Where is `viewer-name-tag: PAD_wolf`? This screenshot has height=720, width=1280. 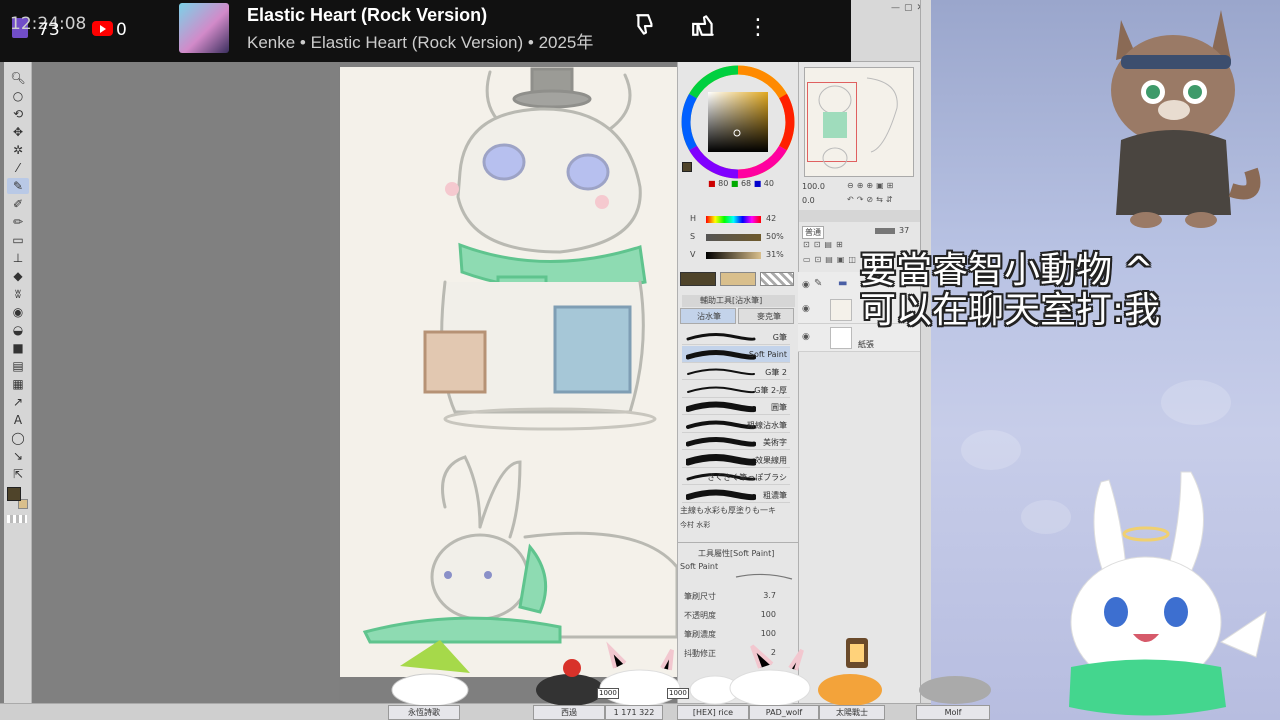
viewer-name-tag: PAD_wolf is located at coordinates (784, 712).